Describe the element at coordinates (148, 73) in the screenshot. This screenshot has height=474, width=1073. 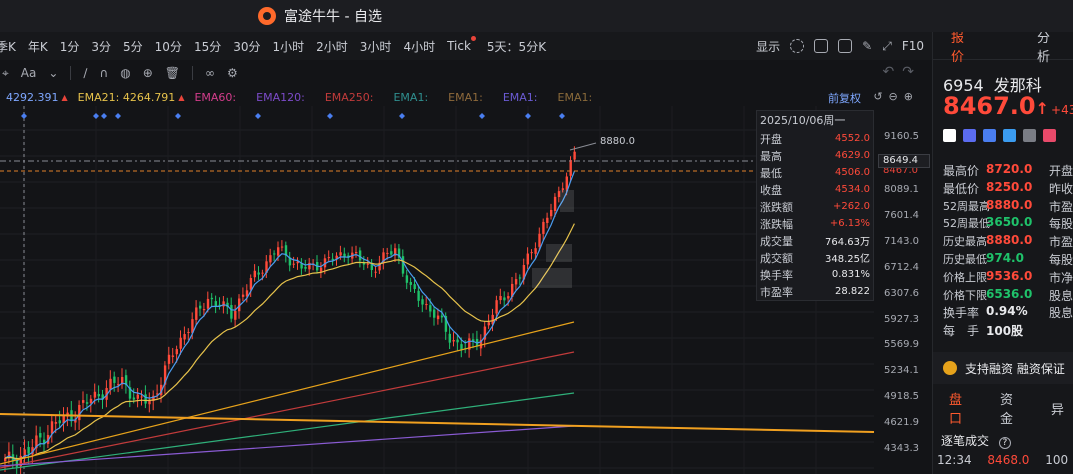
I see `magnet-tool-icon: ⊕` at that location.